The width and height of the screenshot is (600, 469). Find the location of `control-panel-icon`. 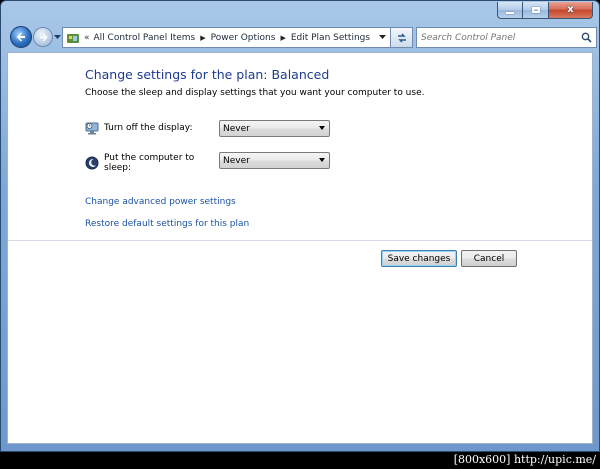

control-panel-icon is located at coordinates (73, 38).